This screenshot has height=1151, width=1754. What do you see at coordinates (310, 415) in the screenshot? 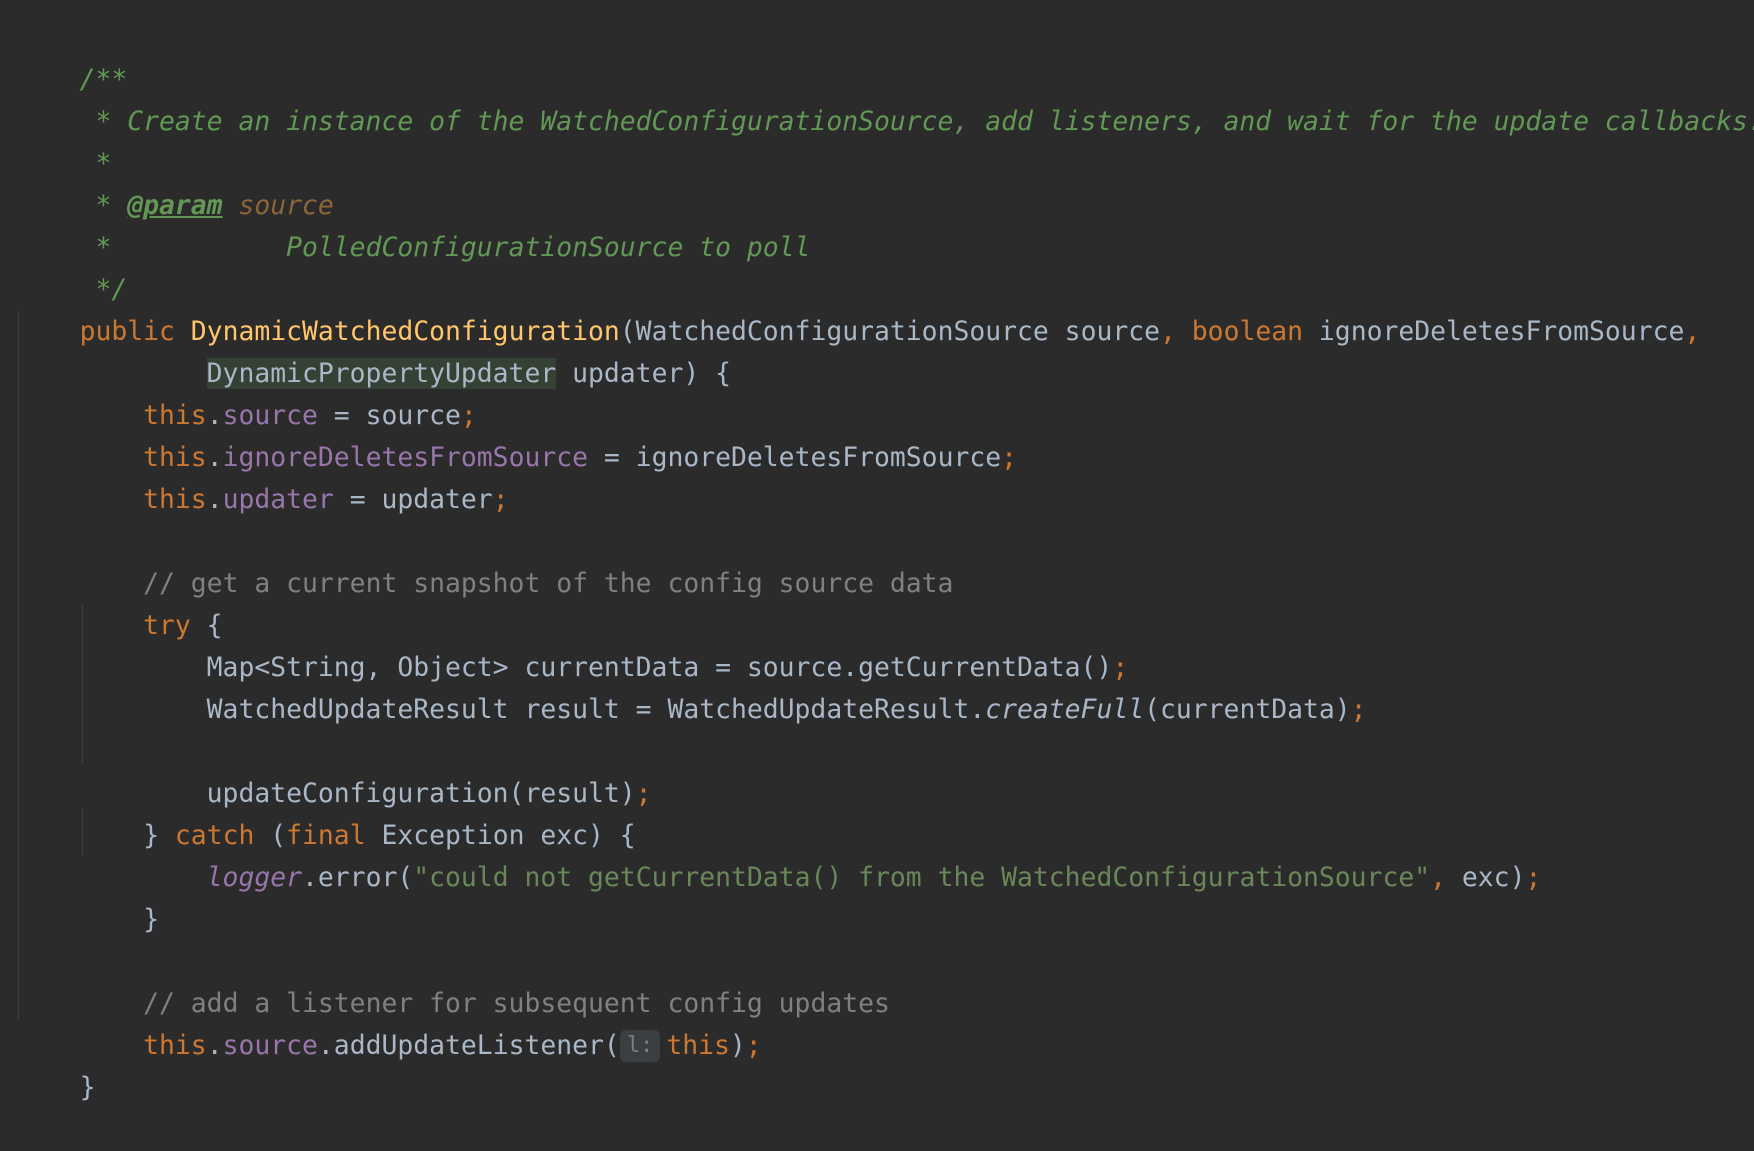
I see `code-line: this.source = source;` at bounding box center [310, 415].